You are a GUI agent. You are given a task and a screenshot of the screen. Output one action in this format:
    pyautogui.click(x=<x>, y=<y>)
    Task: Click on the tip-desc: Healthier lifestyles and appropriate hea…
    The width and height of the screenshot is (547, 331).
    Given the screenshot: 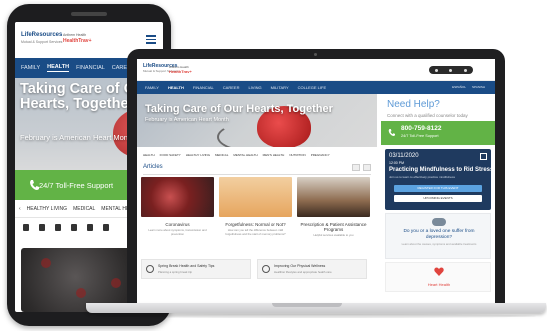 What is the action you would take?
    pyautogui.click(x=303, y=272)
    